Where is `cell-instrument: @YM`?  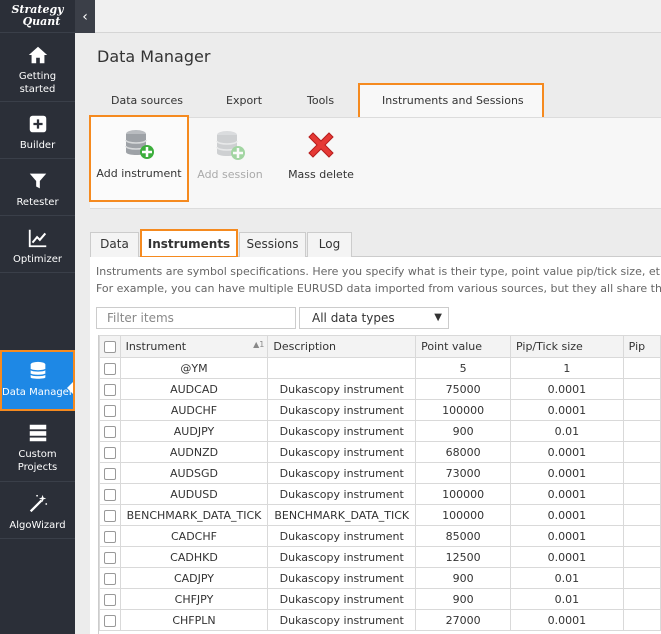
cell-instrument: @YM is located at coordinates (194, 368).